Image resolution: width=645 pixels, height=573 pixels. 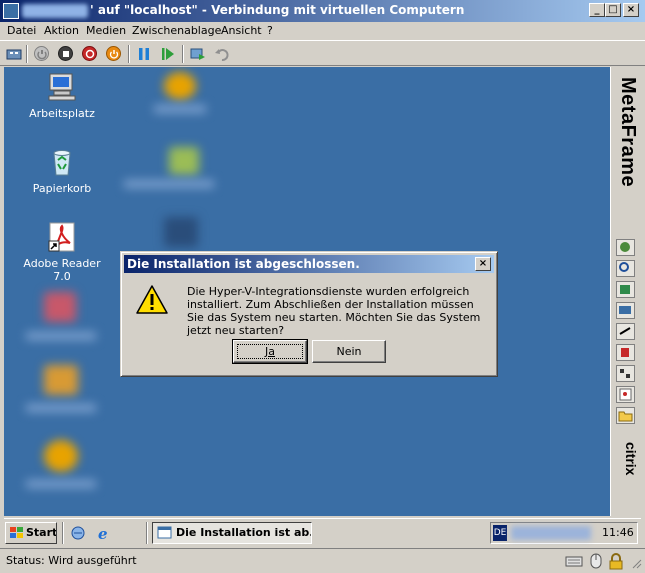 What do you see at coordinates (618, 532) in the screenshot?
I see `clock: 11:46` at bounding box center [618, 532].